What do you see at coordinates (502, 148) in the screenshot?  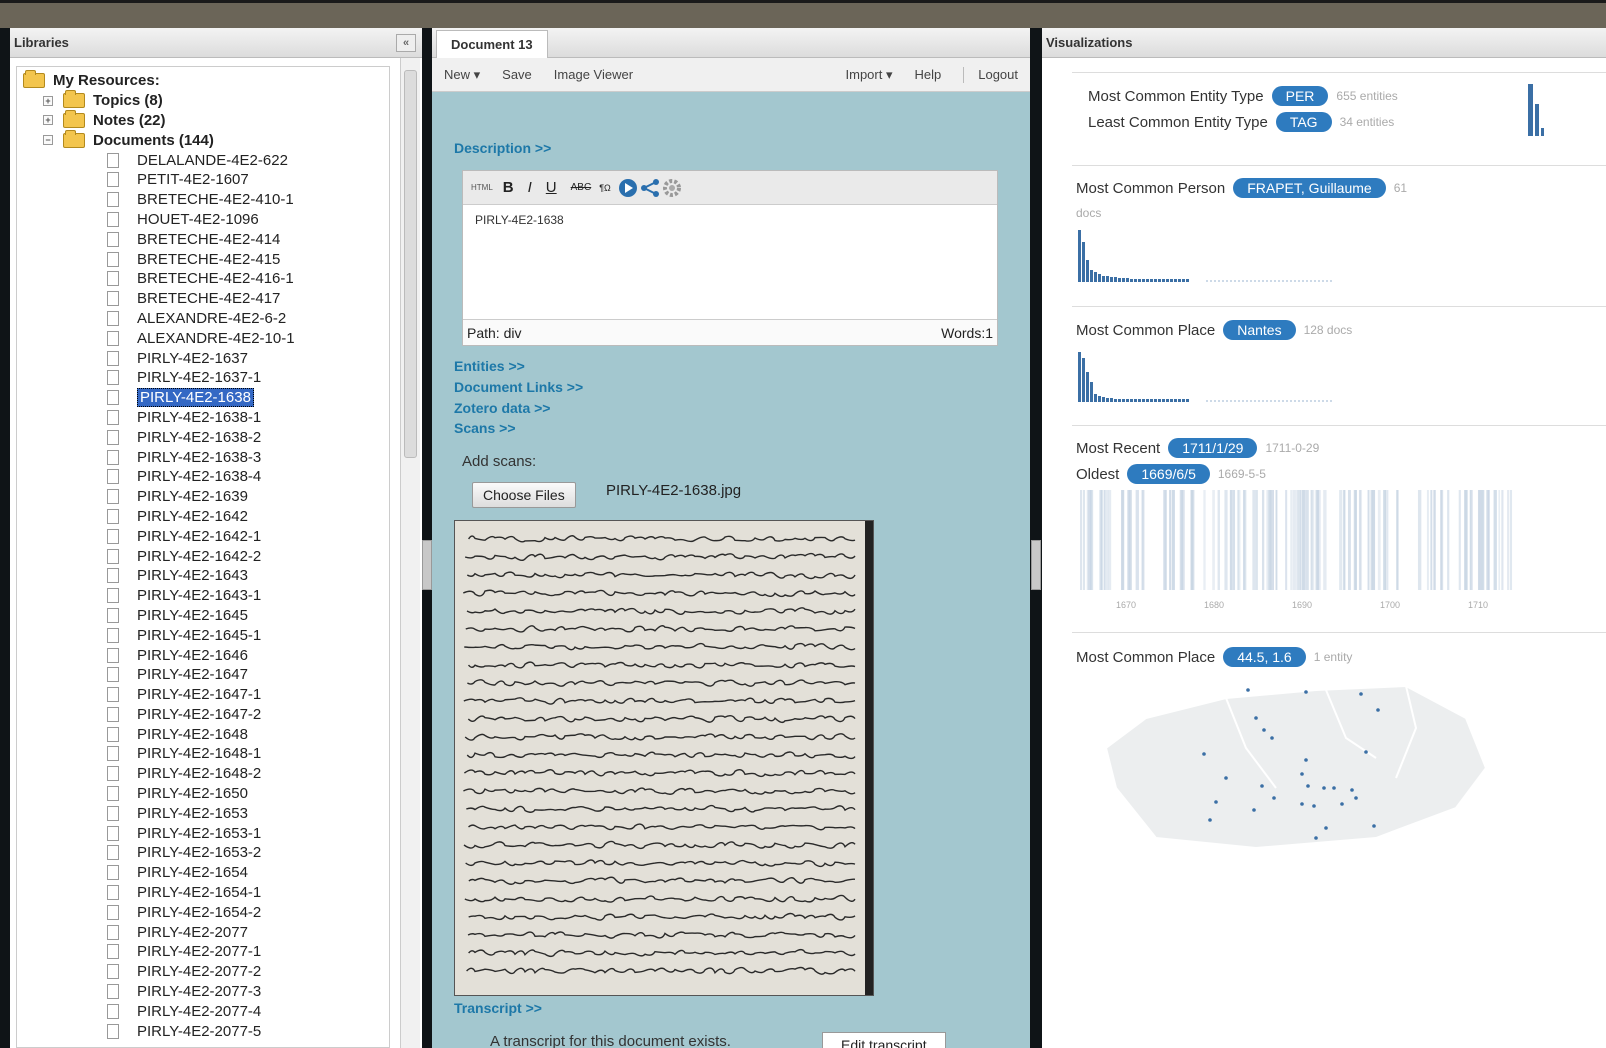 I see `description-toggle: Description >>` at bounding box center [502, 148].